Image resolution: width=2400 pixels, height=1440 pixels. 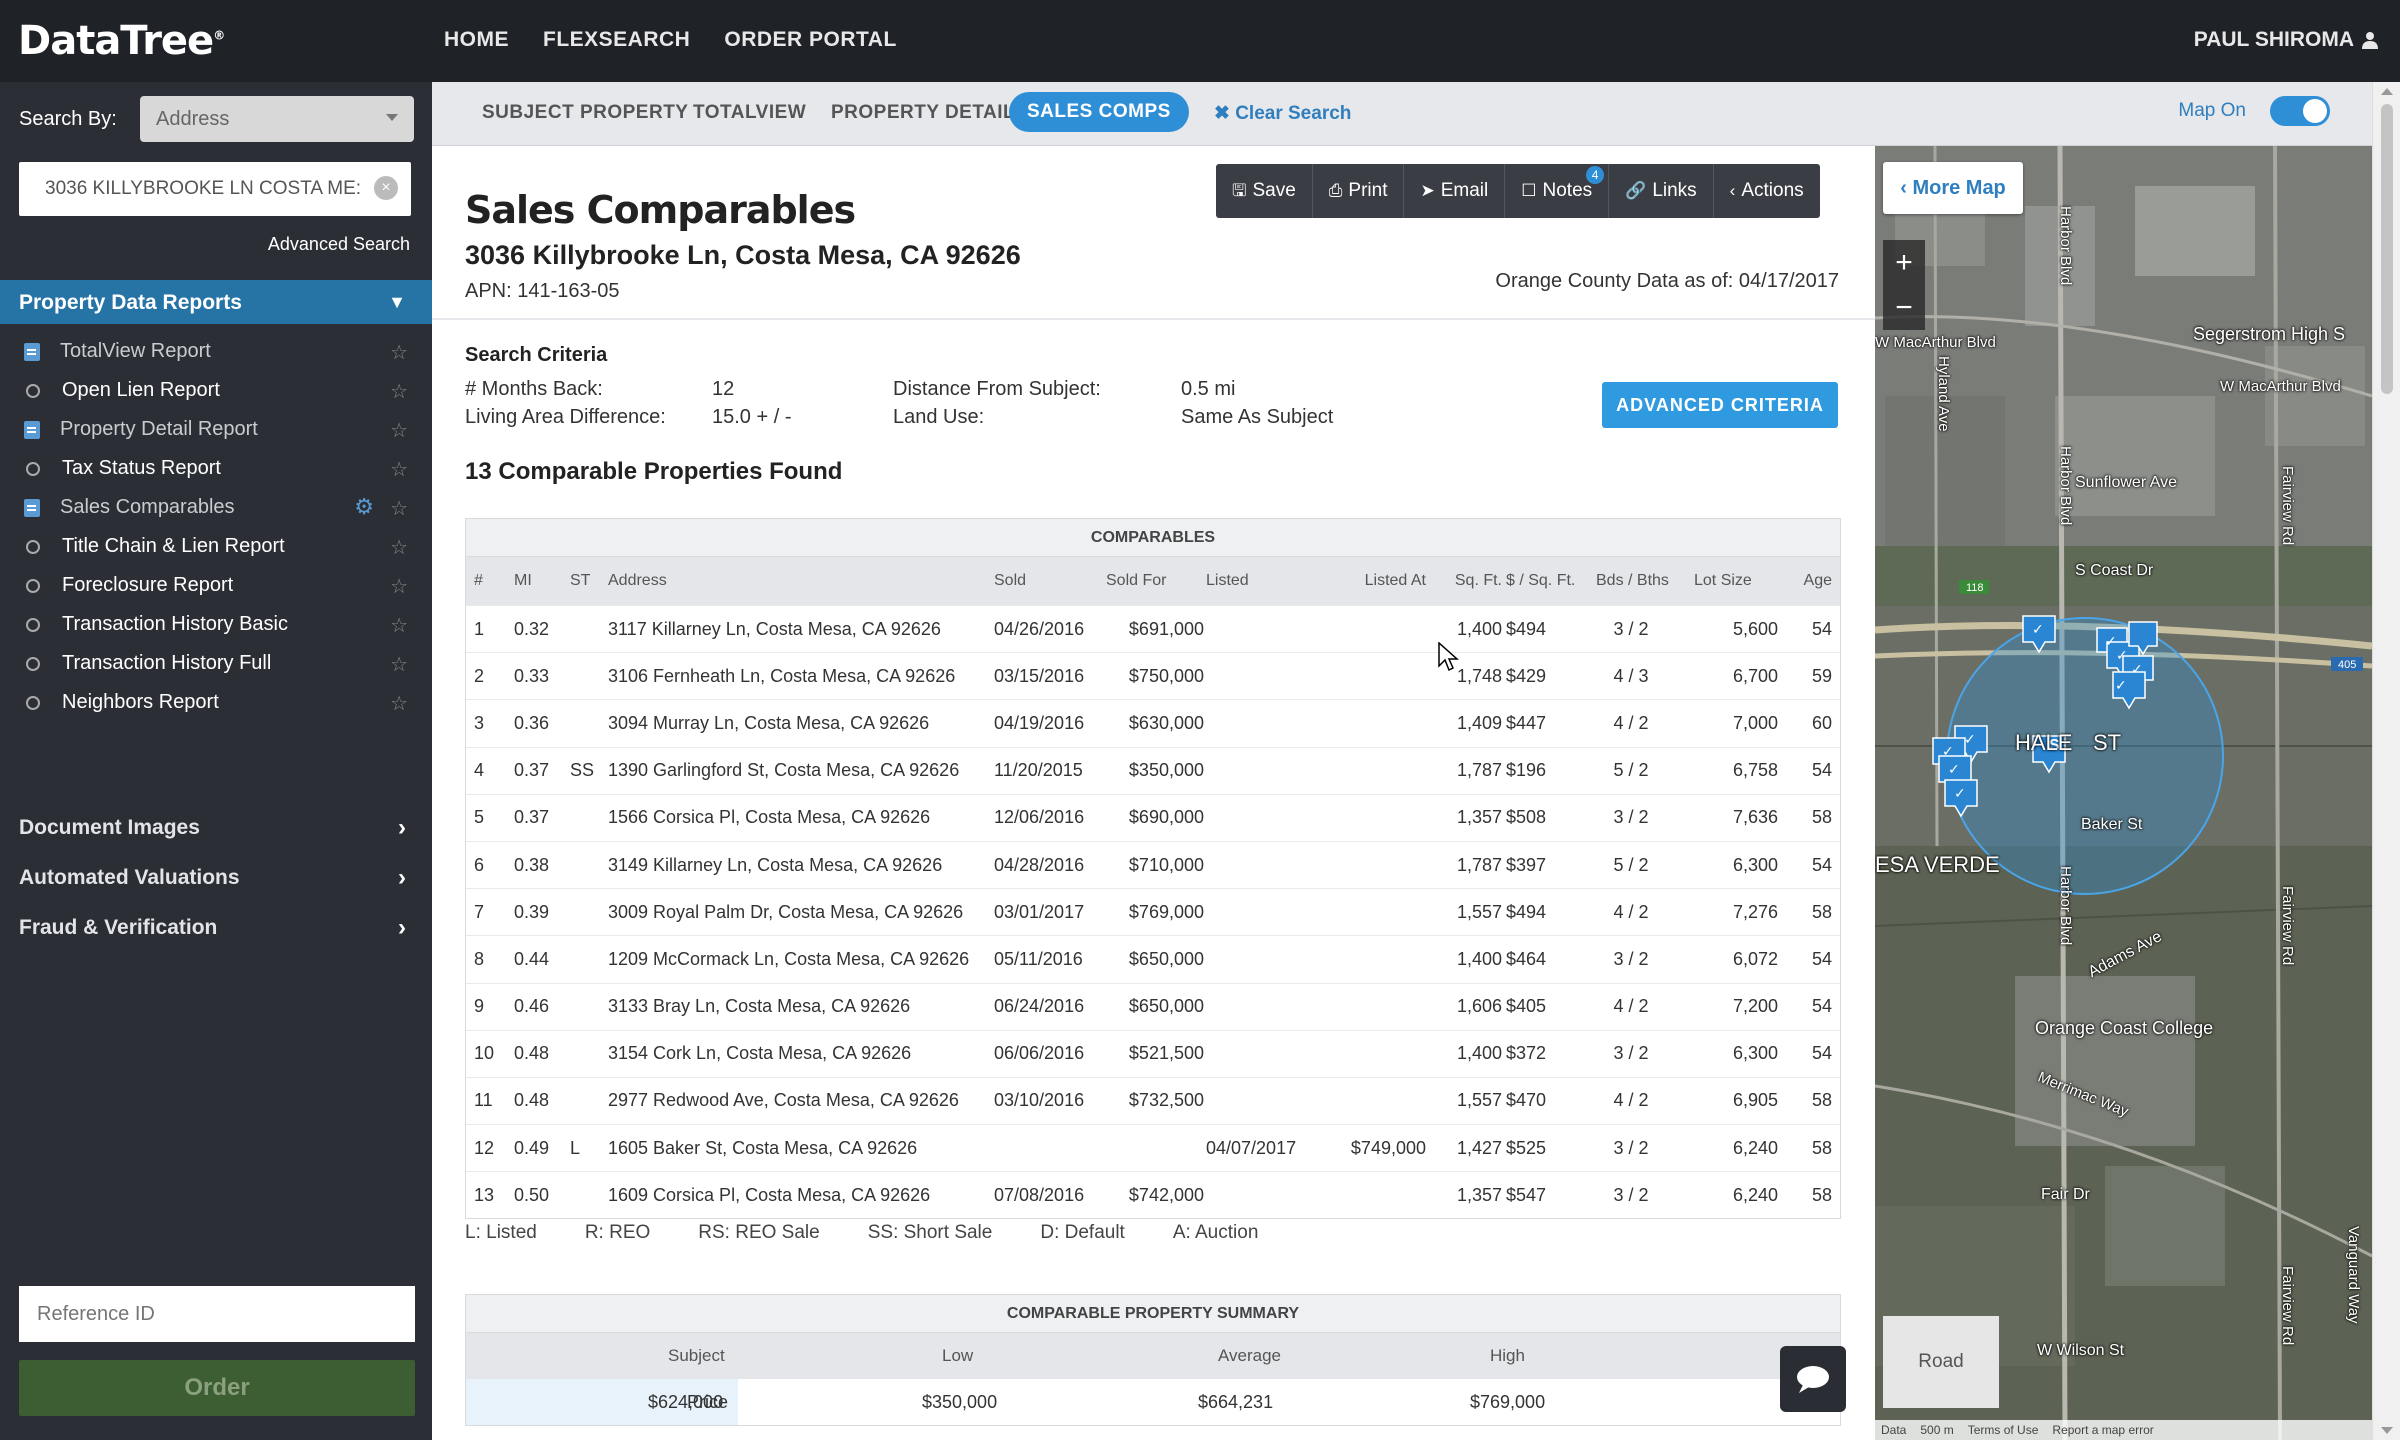 I want to click on tab-subject-property: SUBJECT PROPERTY, so click(x=585, y=113).